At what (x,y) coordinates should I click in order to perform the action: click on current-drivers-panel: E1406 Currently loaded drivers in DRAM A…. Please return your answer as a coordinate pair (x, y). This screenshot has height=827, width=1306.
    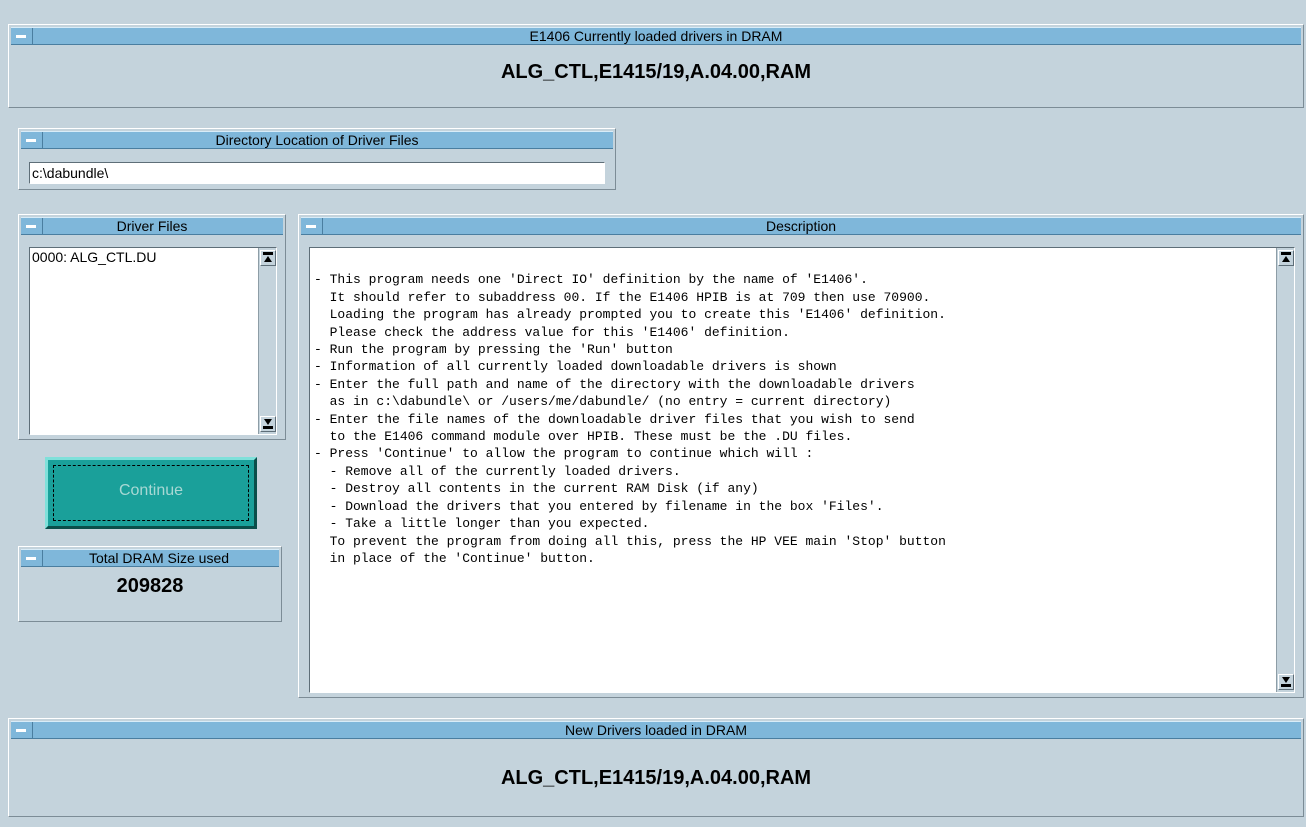
    Looking at the image, I should click on (656, 66).